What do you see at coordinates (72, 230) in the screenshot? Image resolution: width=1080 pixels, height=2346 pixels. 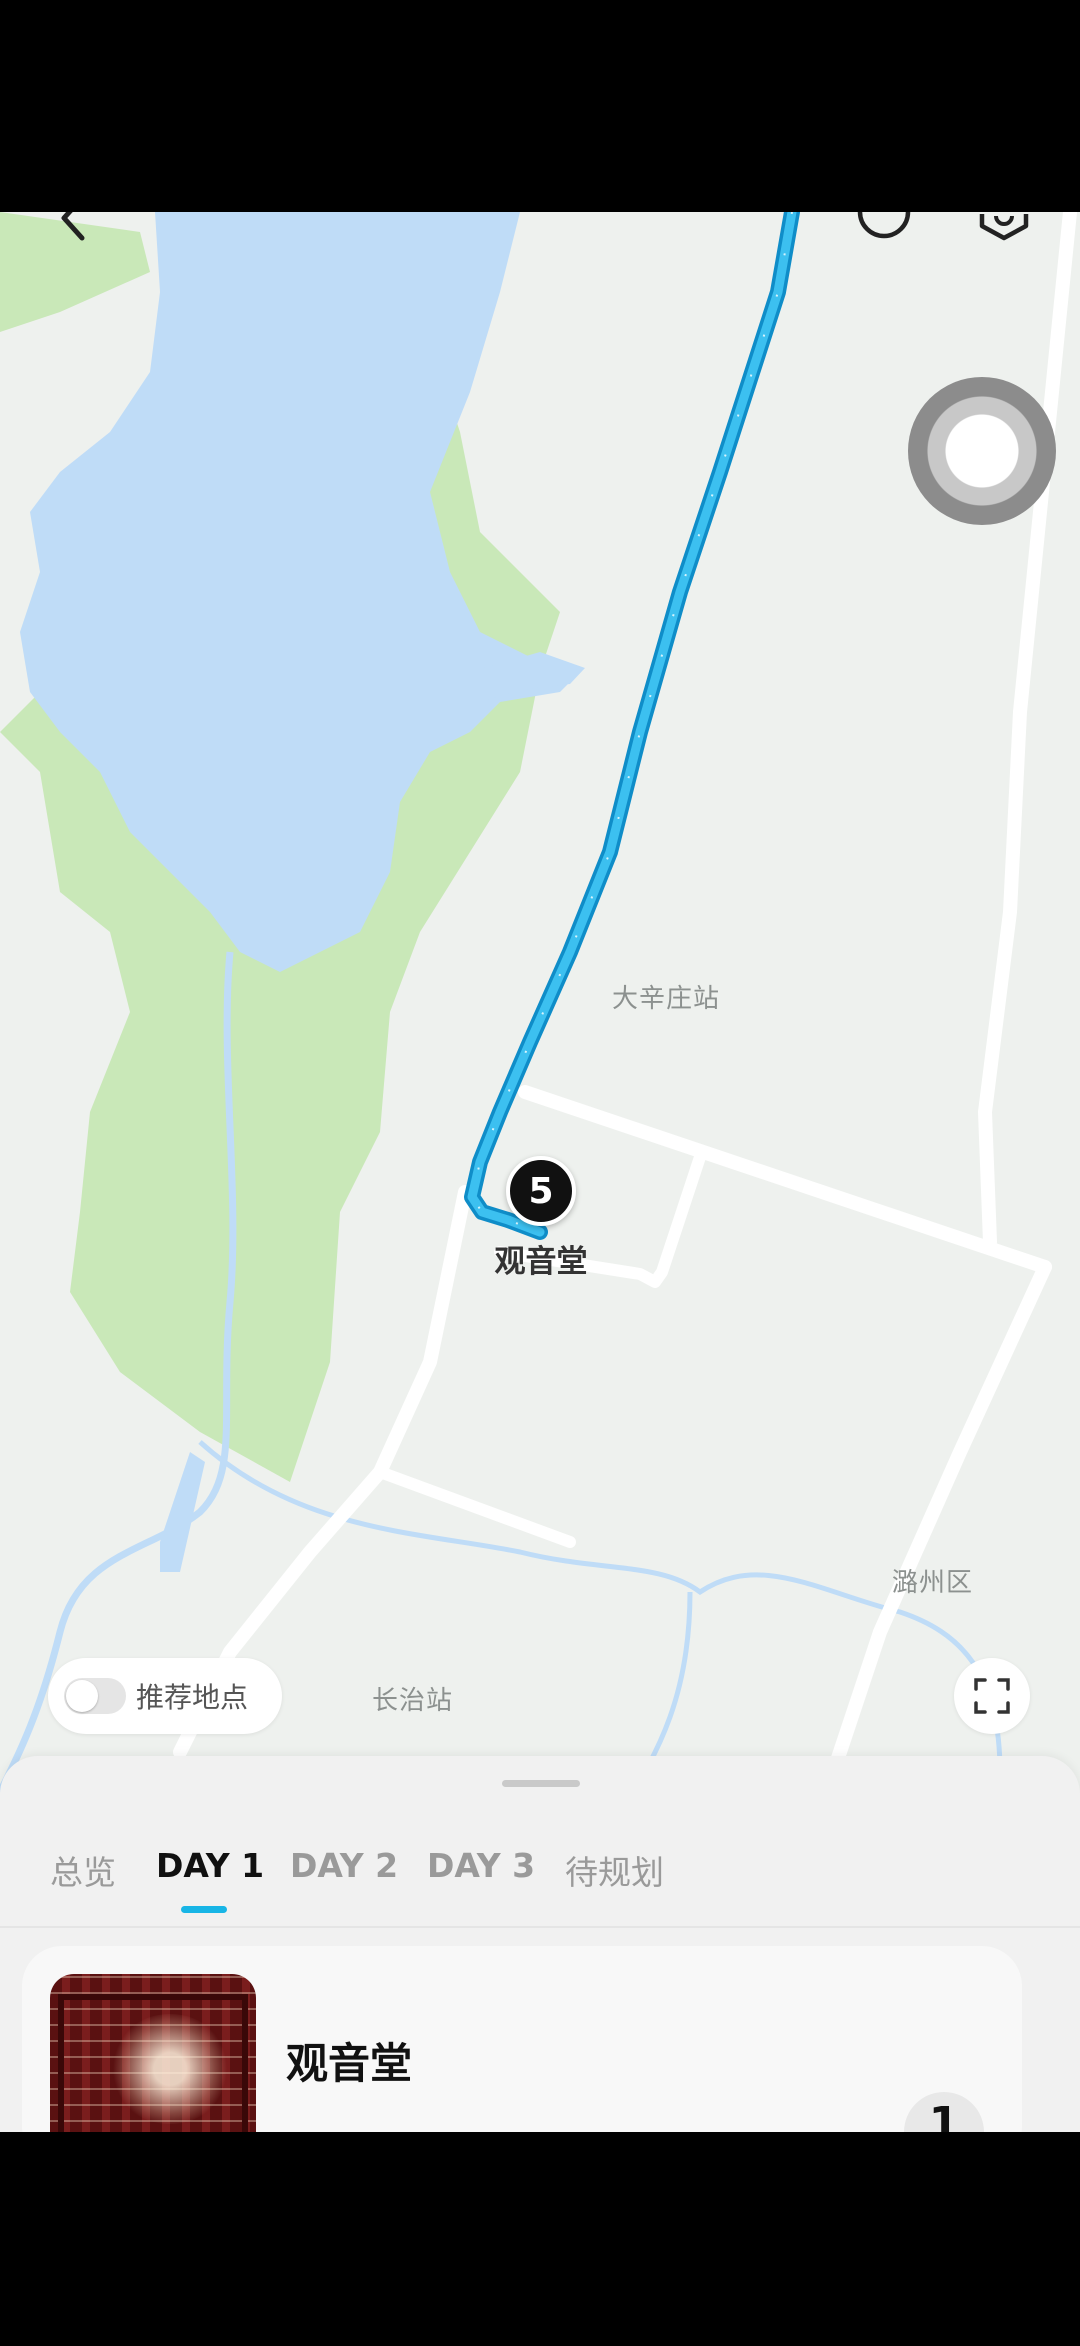 I see `back-icon` at bounding box center [72, 230].